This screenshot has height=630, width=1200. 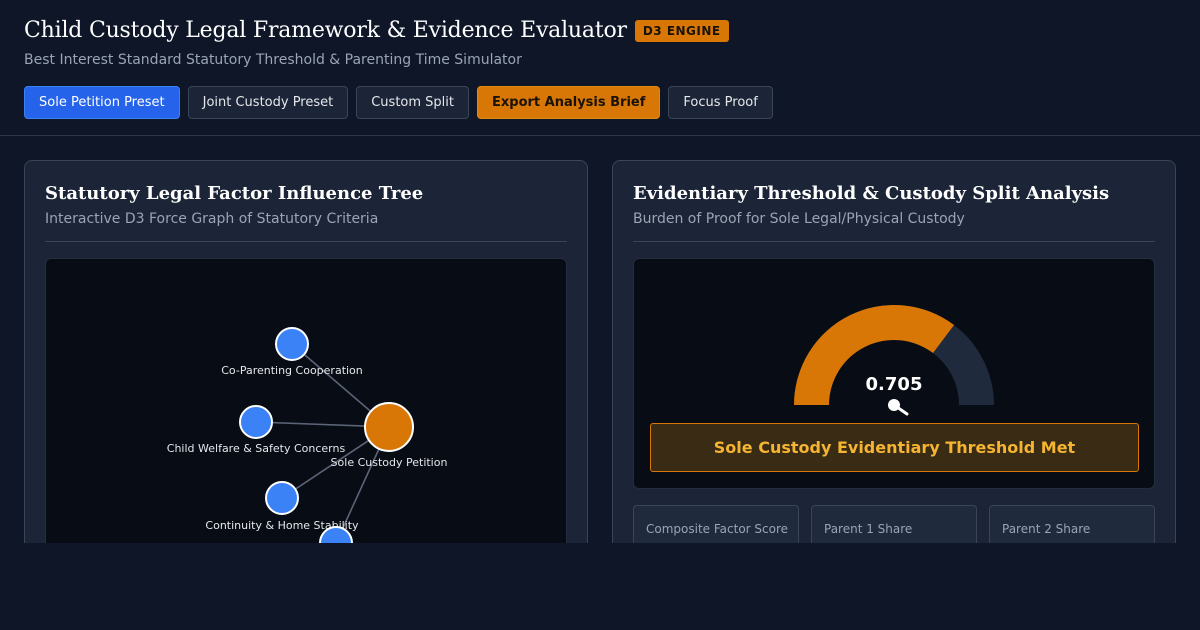 I want to click on parent-2-share-card: Parent 2 Share, so click(x=1072, y=524).